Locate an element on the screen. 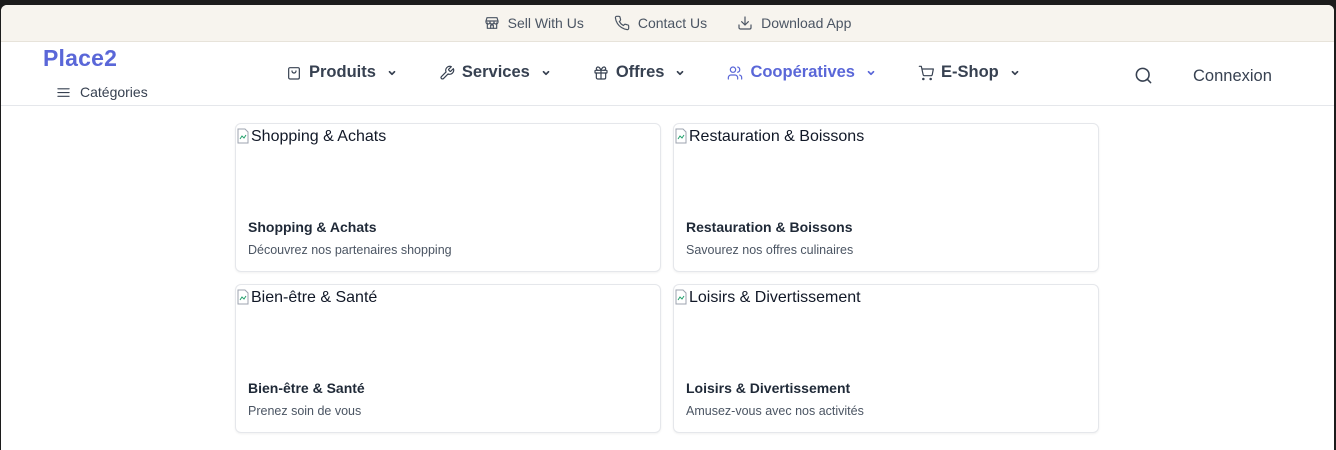  nav-item-label: Offres is located at coordinates (640, 72).